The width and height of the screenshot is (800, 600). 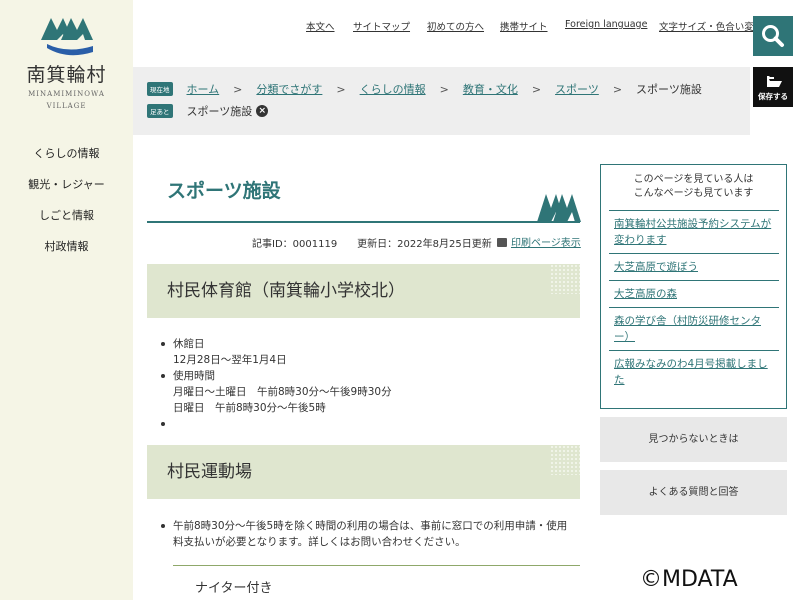 What do you see at coordinates (669, 89) in the screenshot?
I see `breadcrumb-current: スポーツ施設` at bounding box center [669, 89].